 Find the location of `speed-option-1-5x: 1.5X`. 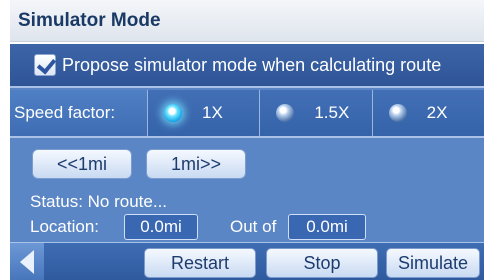

speed-option-1-5x: 1.5X is located at coordinates (316, 113).